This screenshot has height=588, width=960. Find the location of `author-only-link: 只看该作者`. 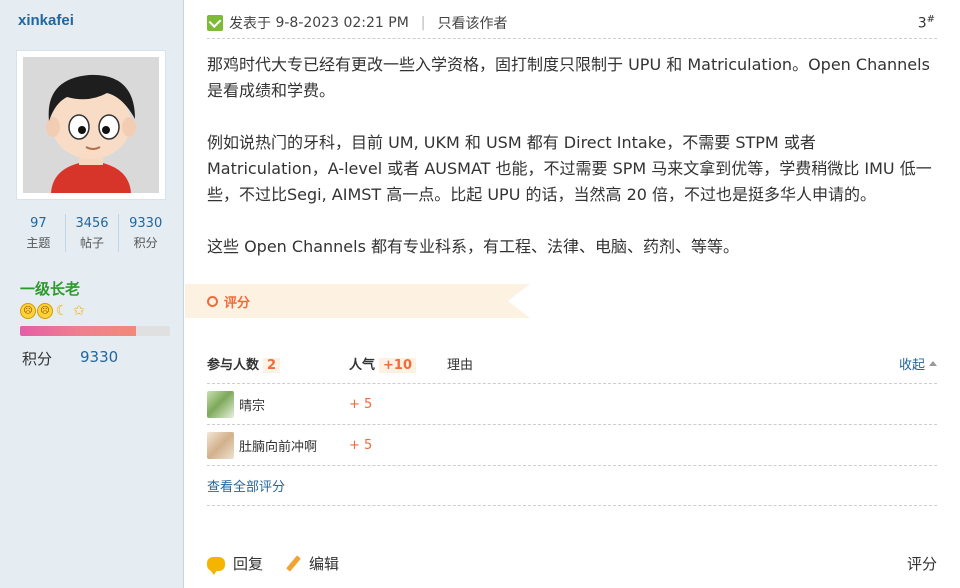

author-only-link: 只看该作者 is located at coordinates (473, 23).